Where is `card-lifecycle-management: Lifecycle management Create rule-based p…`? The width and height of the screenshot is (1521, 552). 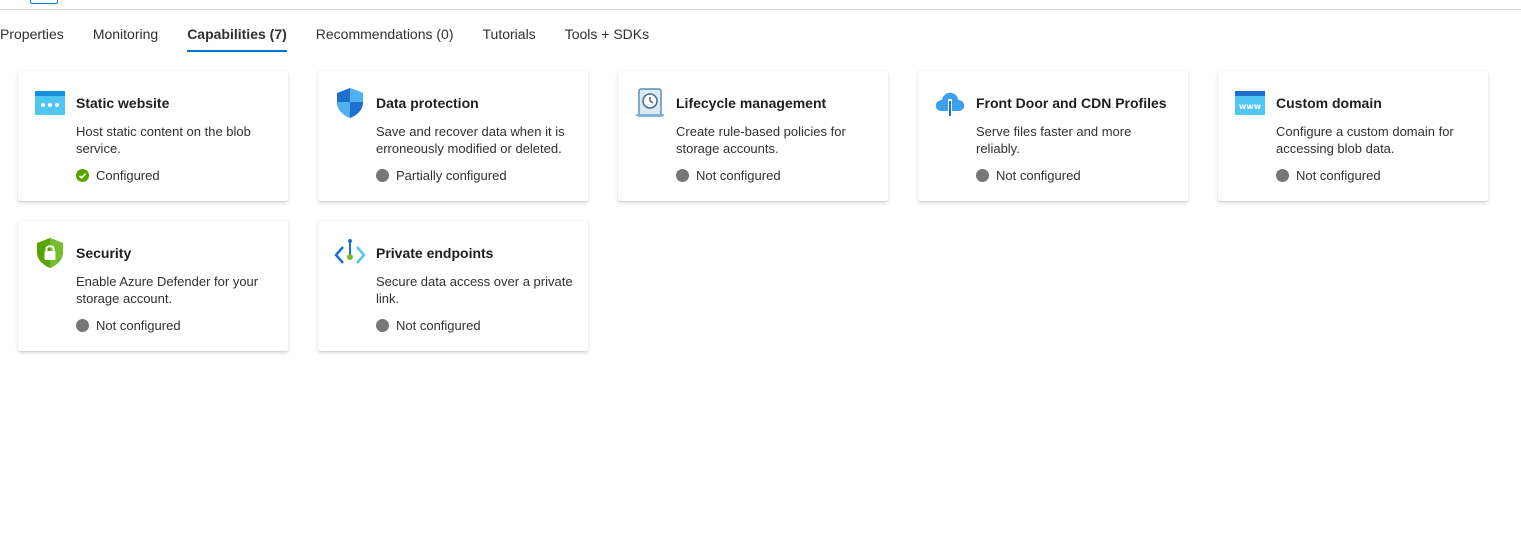 card-lifecycle-management: Lifecycle management Create rule-based p… is located at coordinates (753, 136).